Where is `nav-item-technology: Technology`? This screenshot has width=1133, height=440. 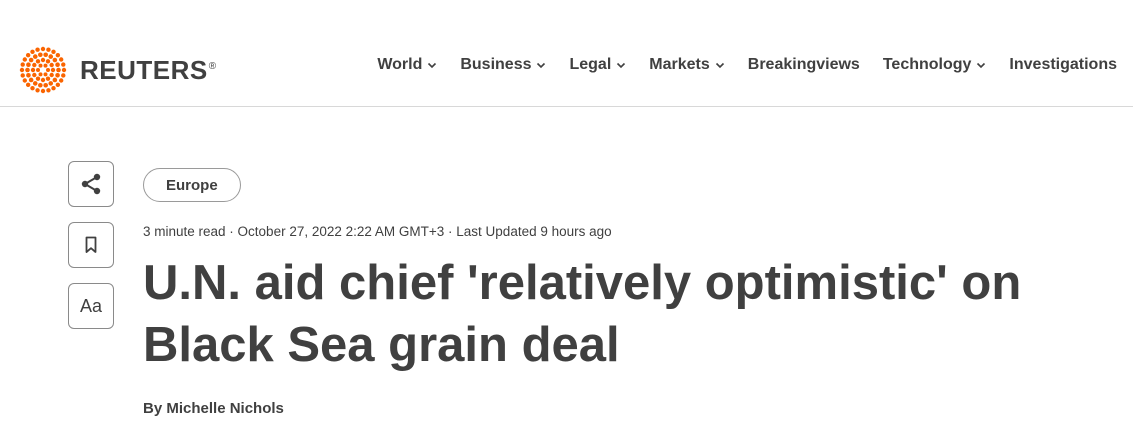
nav-item-technology: Technology is located at coordinates (935, 65).